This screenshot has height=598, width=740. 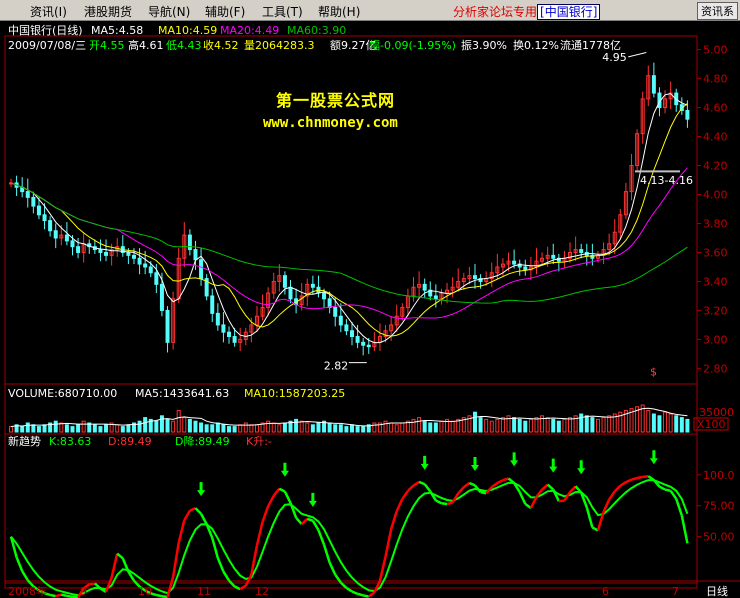 What do you see at coordinates (108, 11) in the screenshot?
I see `menu-hk-futures: 港股期货` at bounding box center [108, 11].